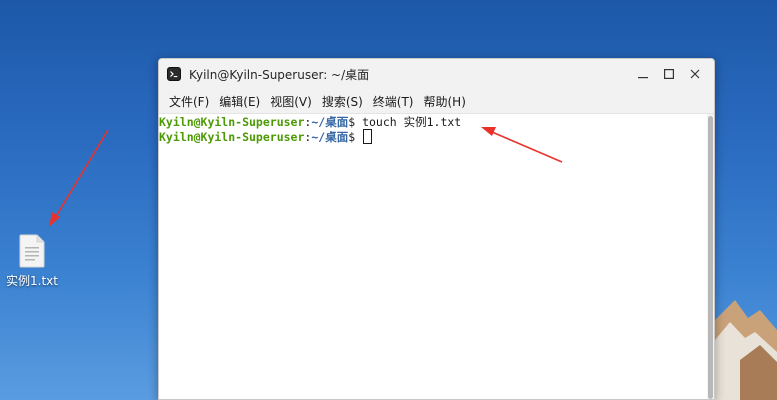 The width and height of the screenshot is (777, 400). What do you see at coordinates (239, 101) in the screenshot?
I see `menu-edit: 编辑(E)` at bounding box center [239, 101].